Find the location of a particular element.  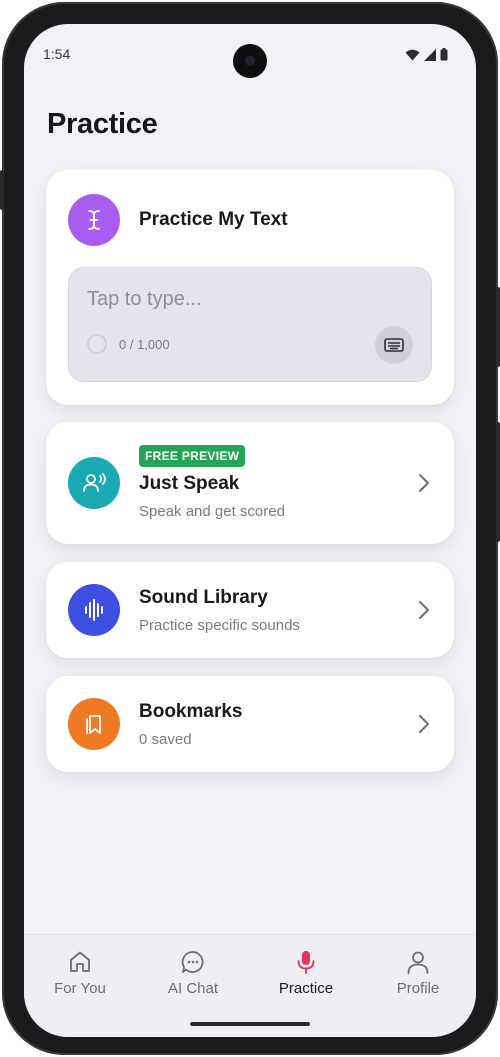

sound-library-subtitle: Practice specific sounds is located at coordinates (219, 625).